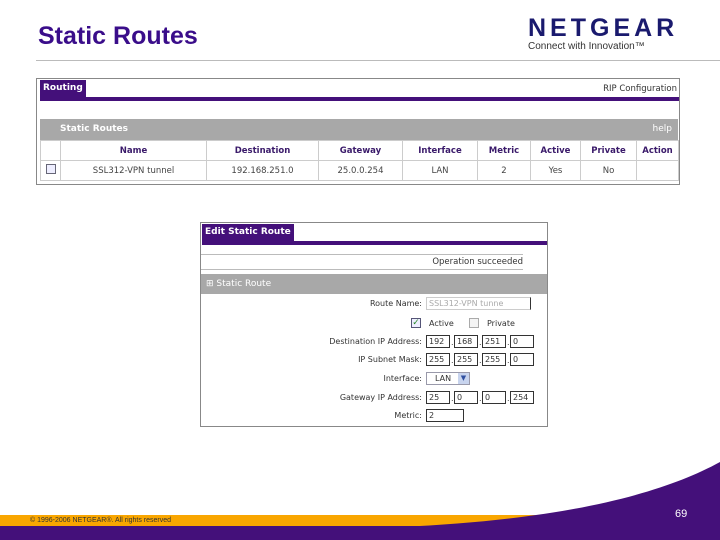 This screenshot has height=540, width=720. What do you see at coordinates (555, 150) in the screenshot?
I see `col-active: Active` at bounding box center [555, 150].